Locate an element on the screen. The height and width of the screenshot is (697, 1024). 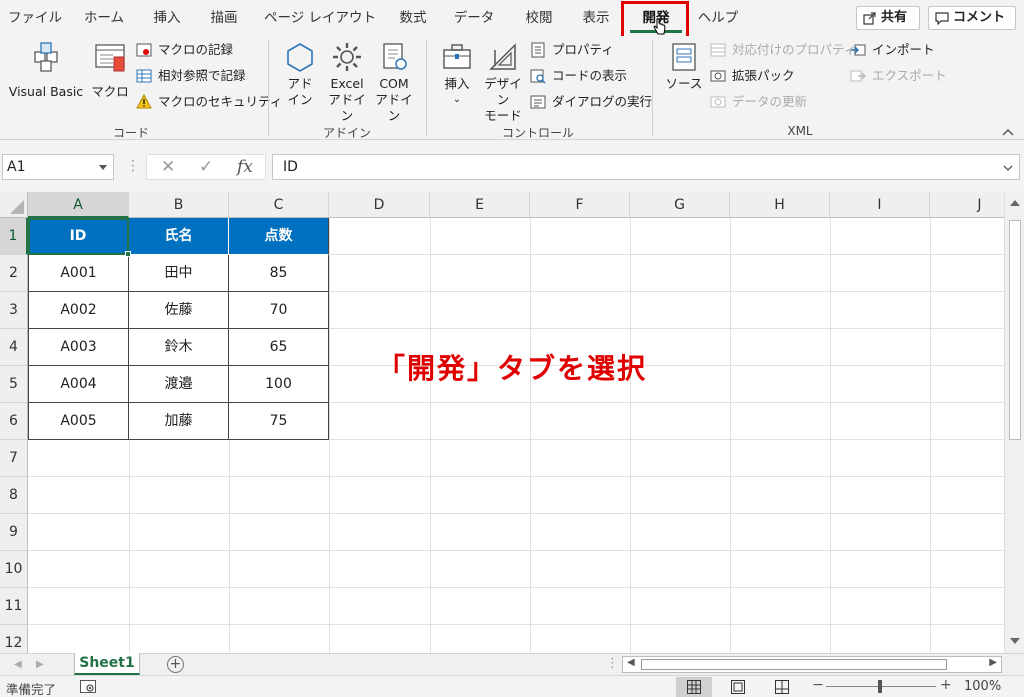
row-header-4: 4 is located at coordinates (14, 347).